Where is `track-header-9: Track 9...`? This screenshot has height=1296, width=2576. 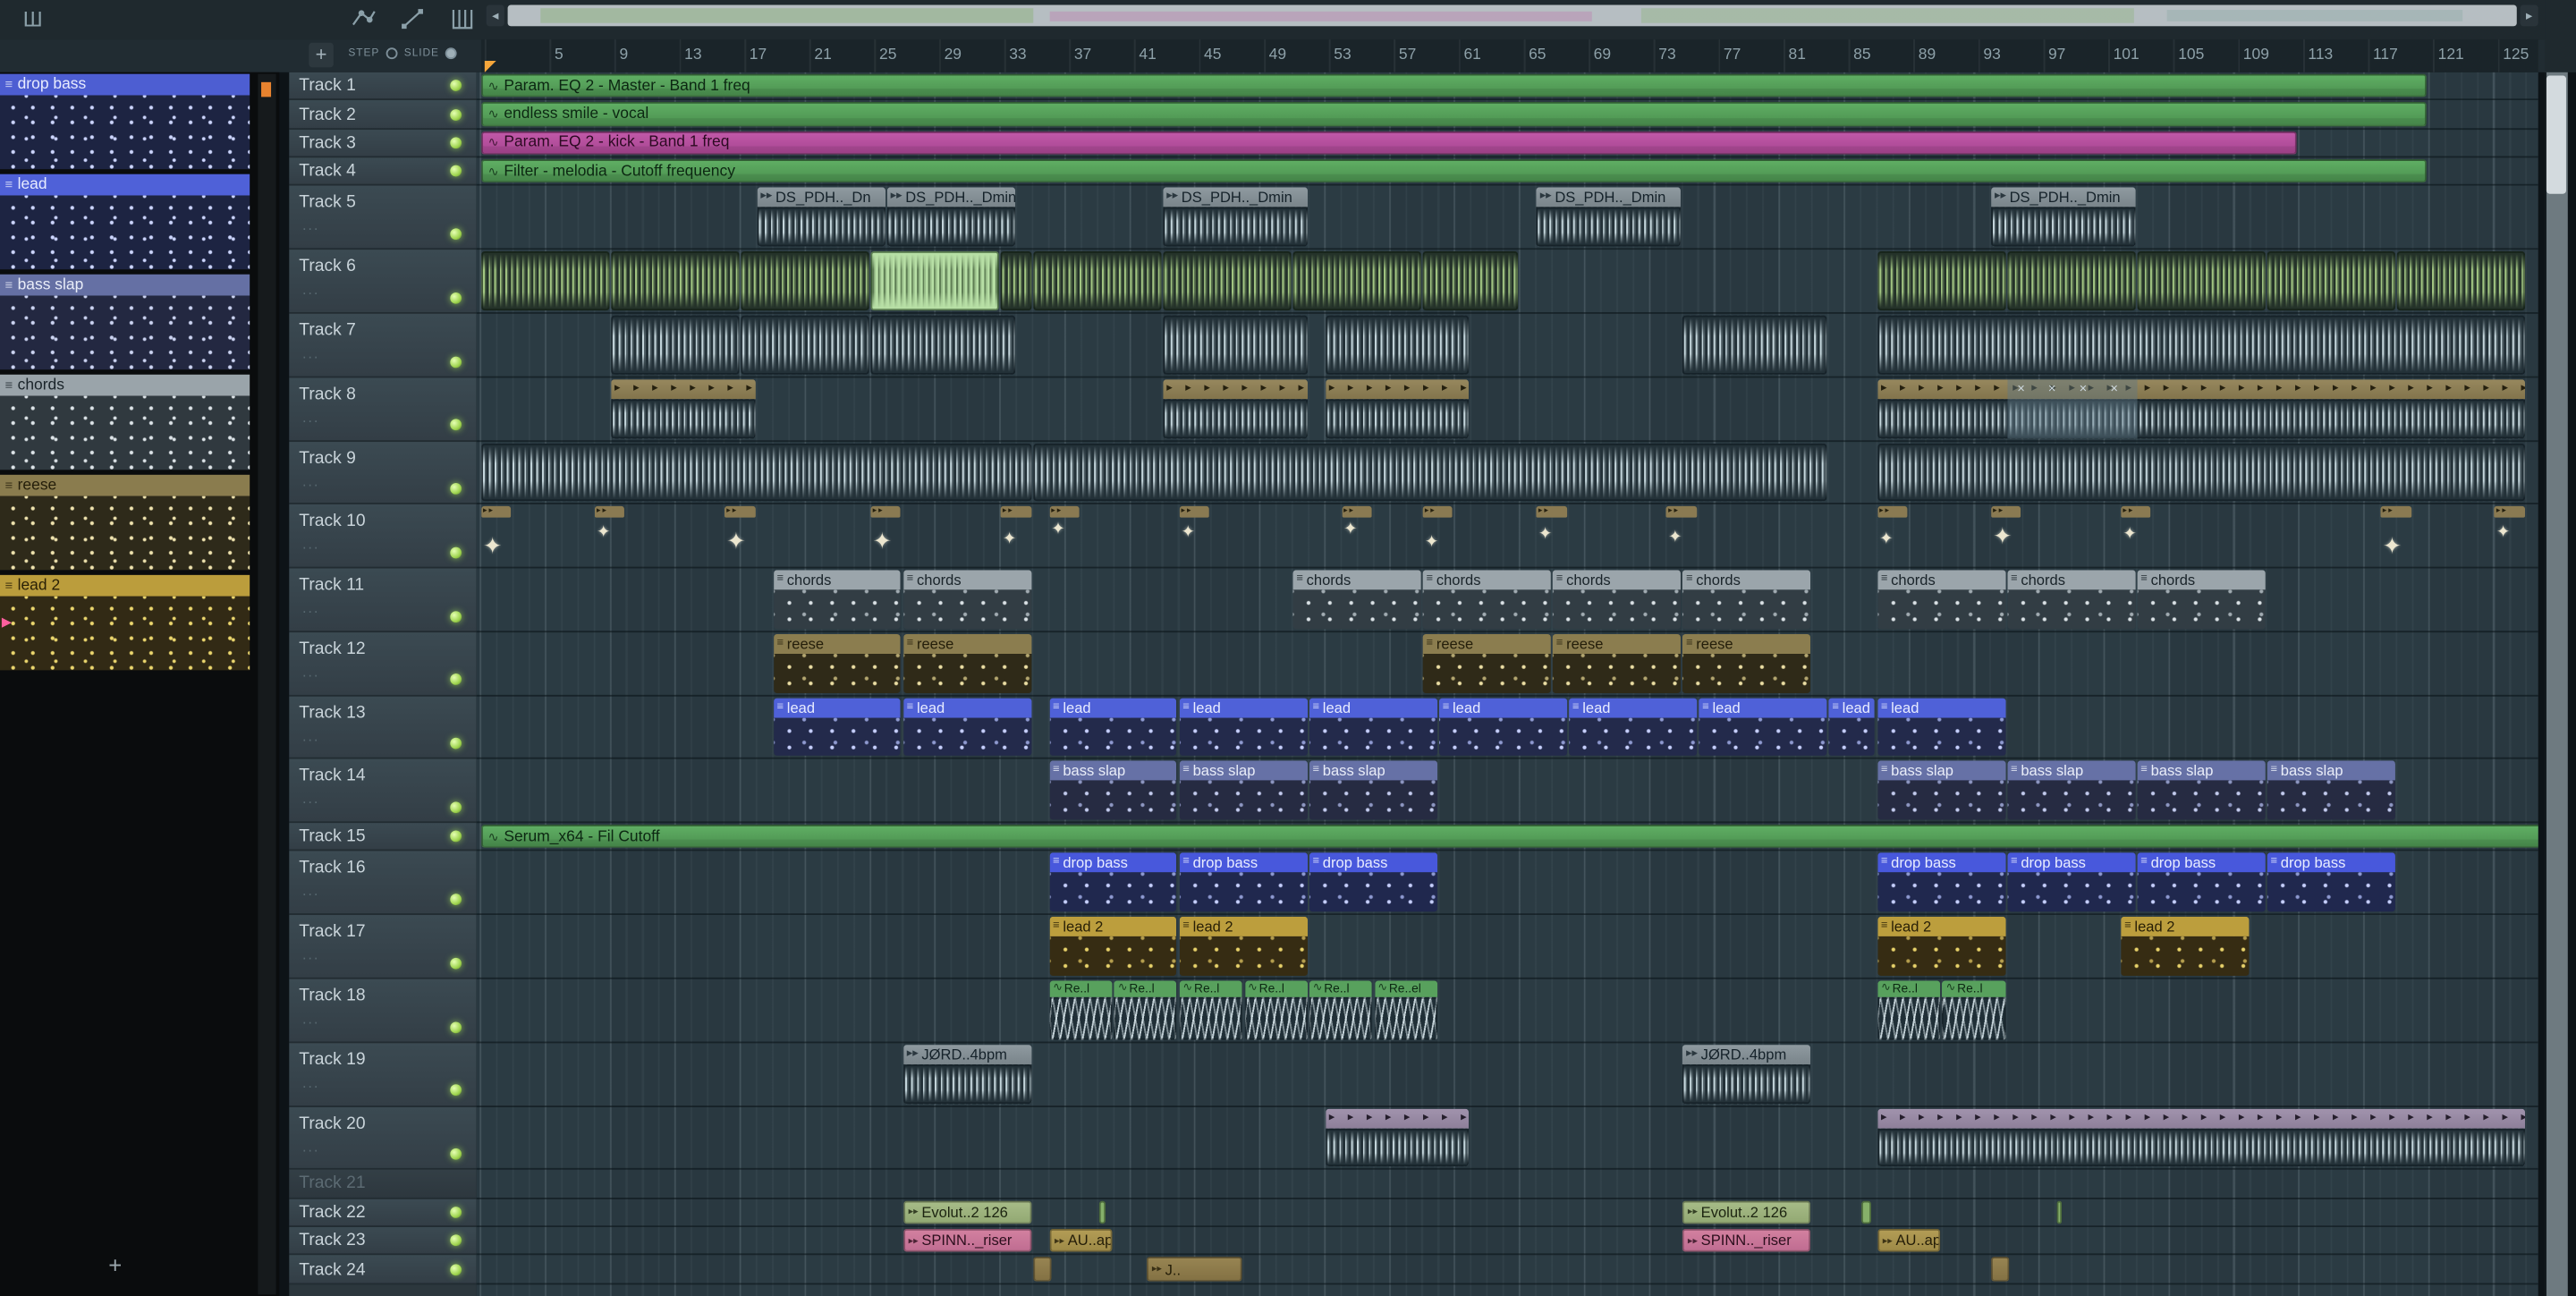
track-header-9: Track 9... is located at coordinates (383, 473).